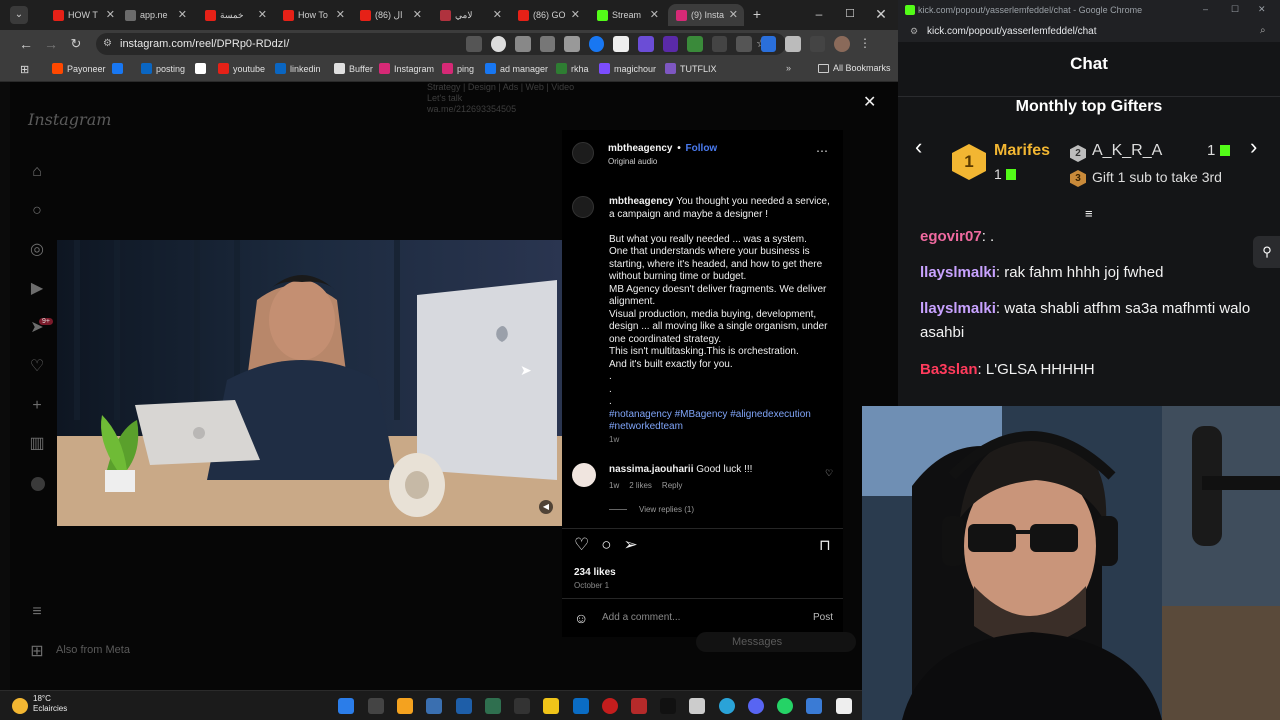 The width and height of the screenshot is (1280, 720). I want to click on volume-icon: ◀, so click(546, 507).